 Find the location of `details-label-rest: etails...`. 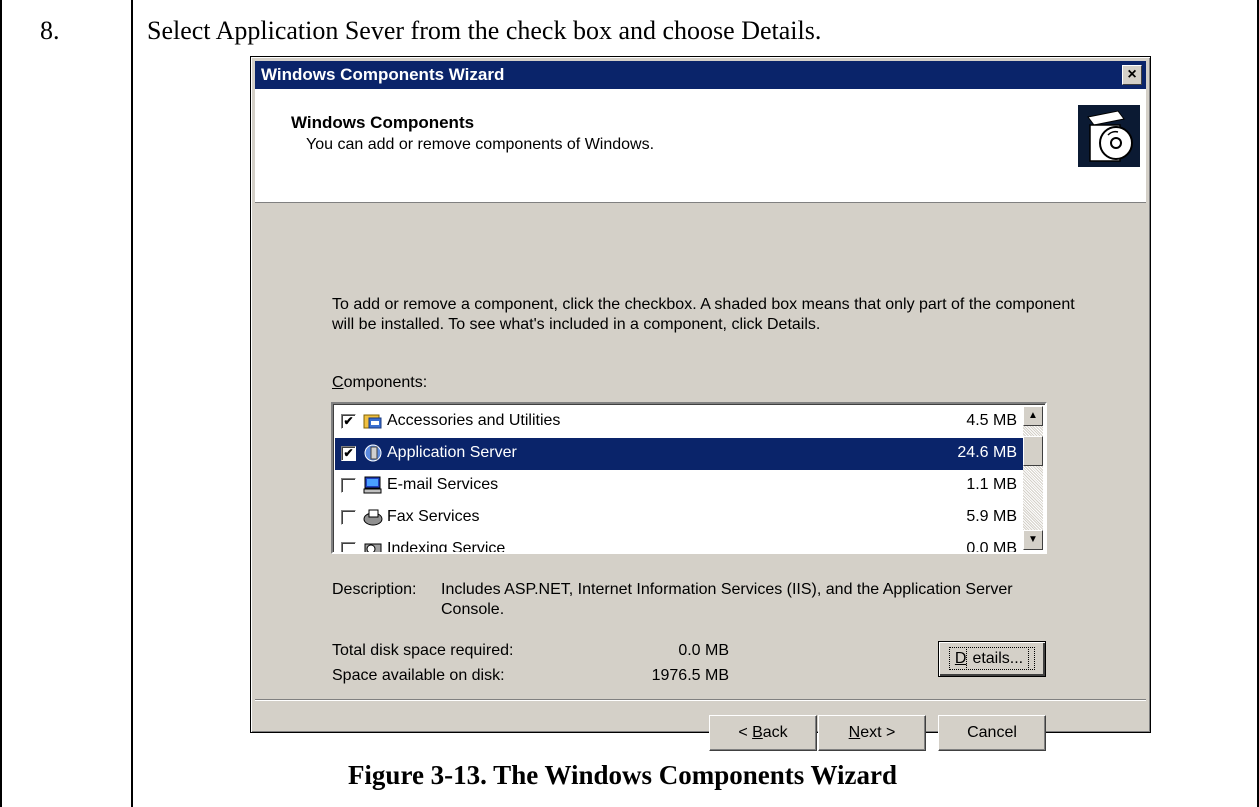

details-label-rest: etails... is located at coordinates (998, 658).